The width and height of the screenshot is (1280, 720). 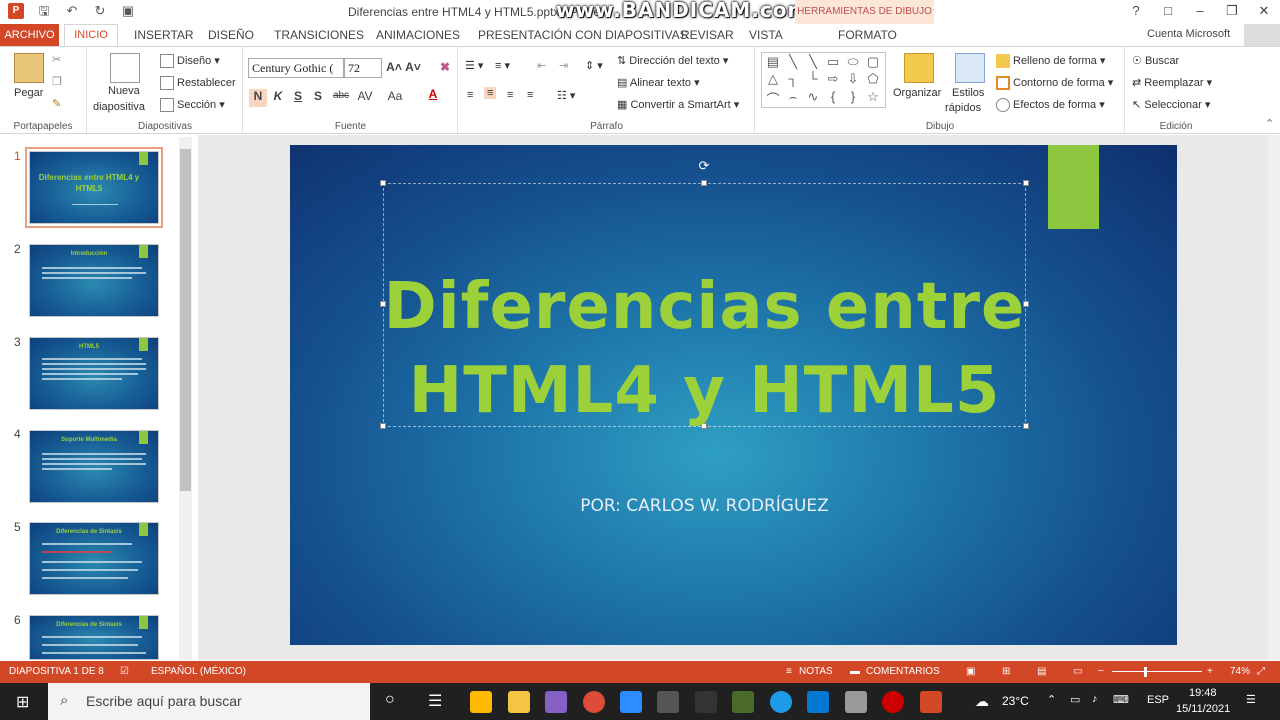 What do you see at coordinates (968, 93) in the screenshot?
I see `quick-styles-label: Estilos` at bounding box center [968, 93].